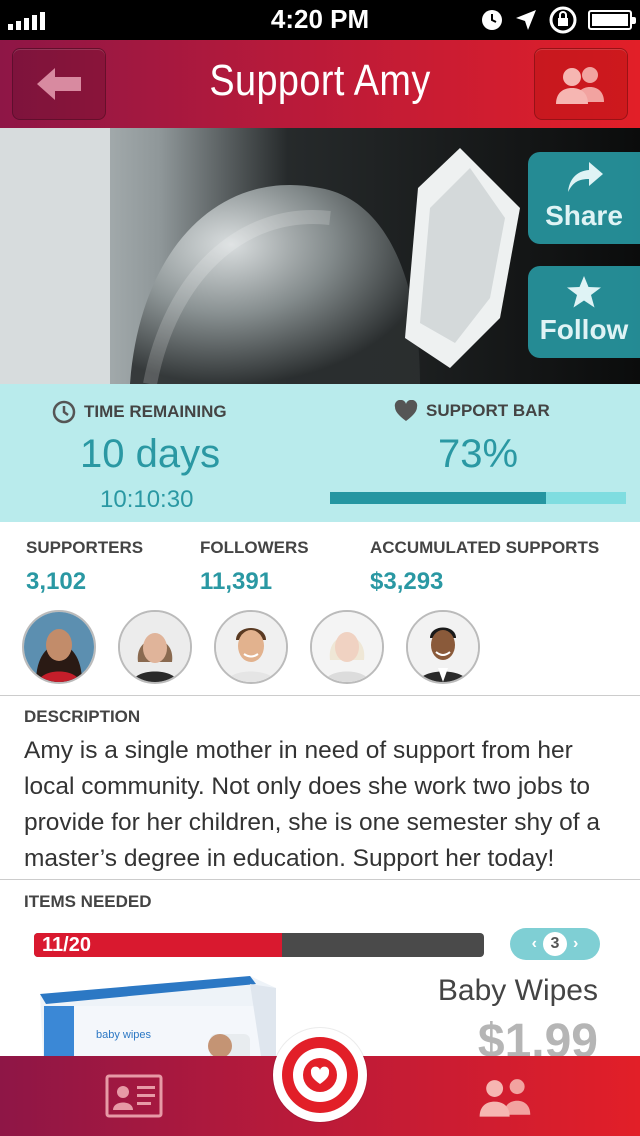 This screenshot has height=1136, width=640. What do you see at coordinates (584, 329) in the screenshot?
I see `follow-label: Follow` at bounding box center [584, 329].